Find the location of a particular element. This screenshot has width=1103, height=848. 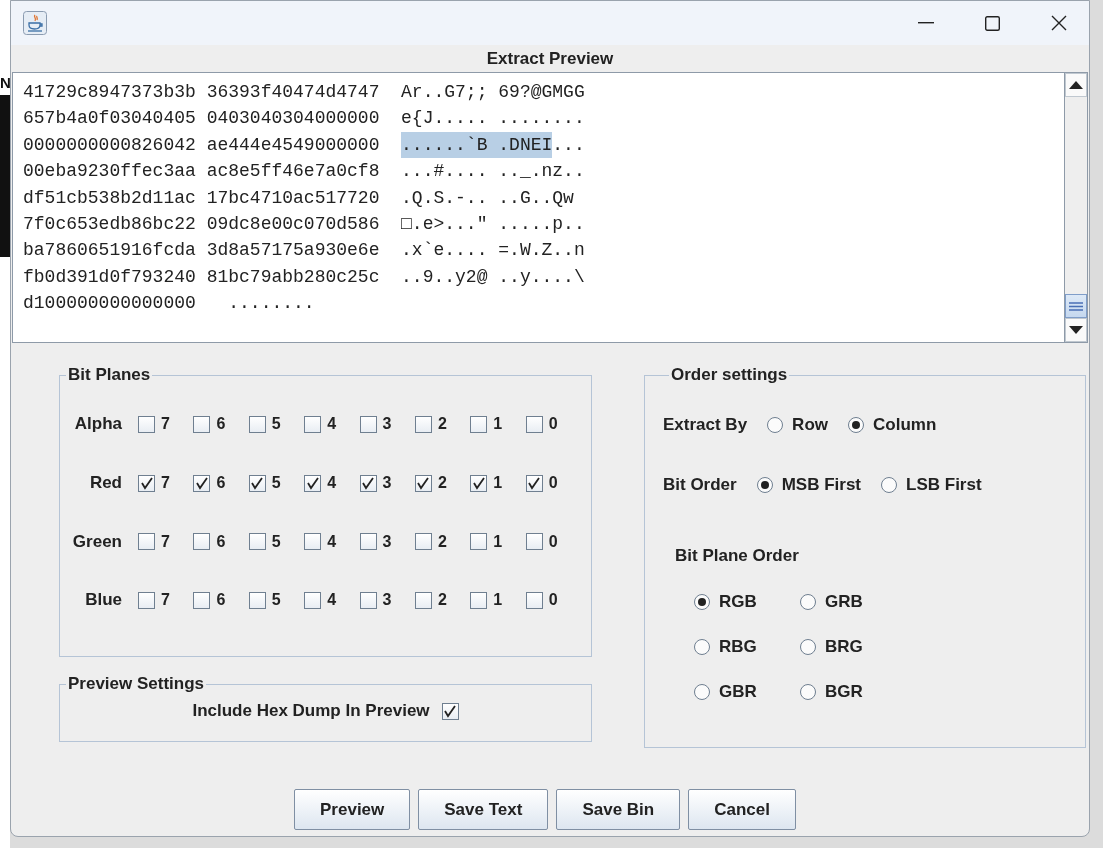

channel-label: Red is located at coordinates (105, 483).